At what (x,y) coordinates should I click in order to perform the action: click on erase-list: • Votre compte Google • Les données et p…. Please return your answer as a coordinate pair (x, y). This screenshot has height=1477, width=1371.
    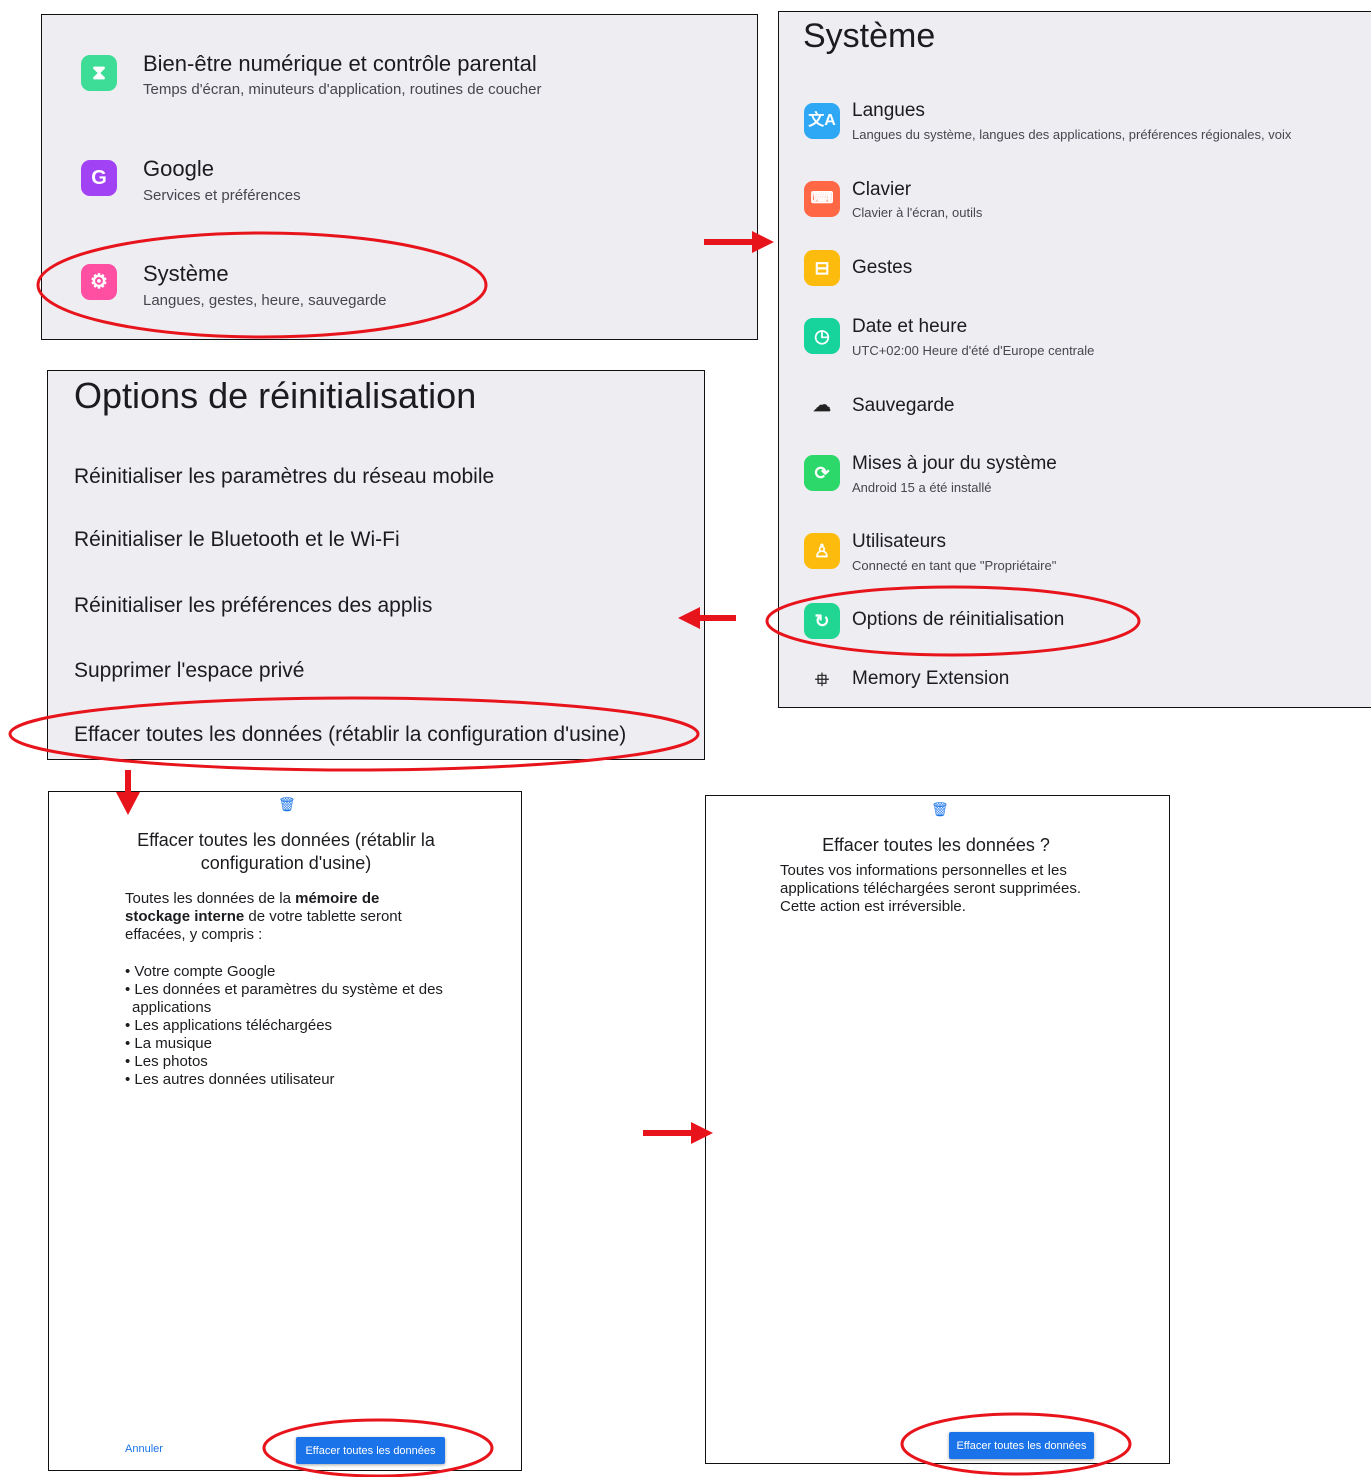
    Looking at the image, I should click on (285, 1026).